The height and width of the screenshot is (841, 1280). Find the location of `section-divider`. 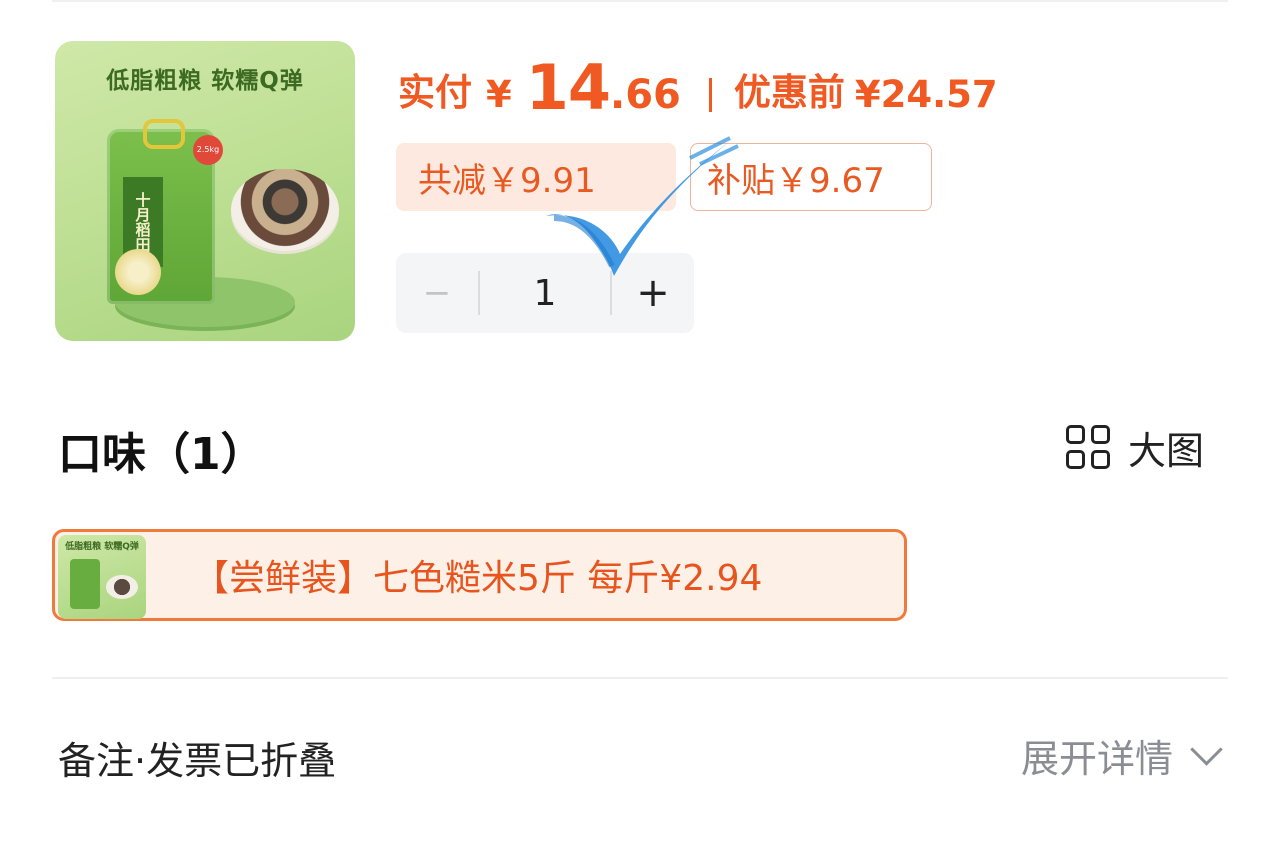

section-divider is located at coordinates (640, 678).